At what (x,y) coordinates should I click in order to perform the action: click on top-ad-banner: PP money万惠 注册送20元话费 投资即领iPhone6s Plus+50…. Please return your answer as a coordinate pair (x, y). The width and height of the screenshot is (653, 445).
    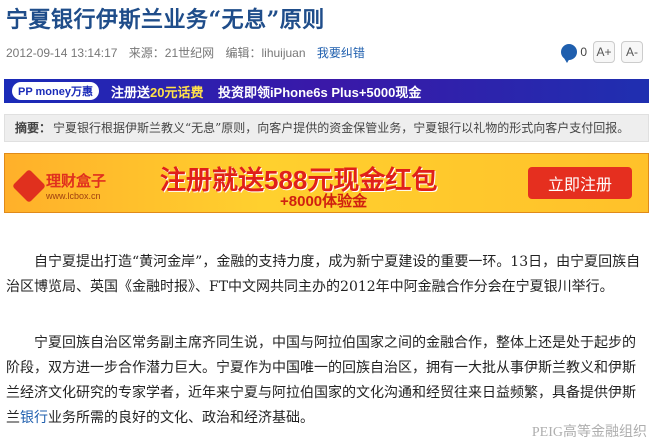
    Looking at the image, I should click on (326, 91).